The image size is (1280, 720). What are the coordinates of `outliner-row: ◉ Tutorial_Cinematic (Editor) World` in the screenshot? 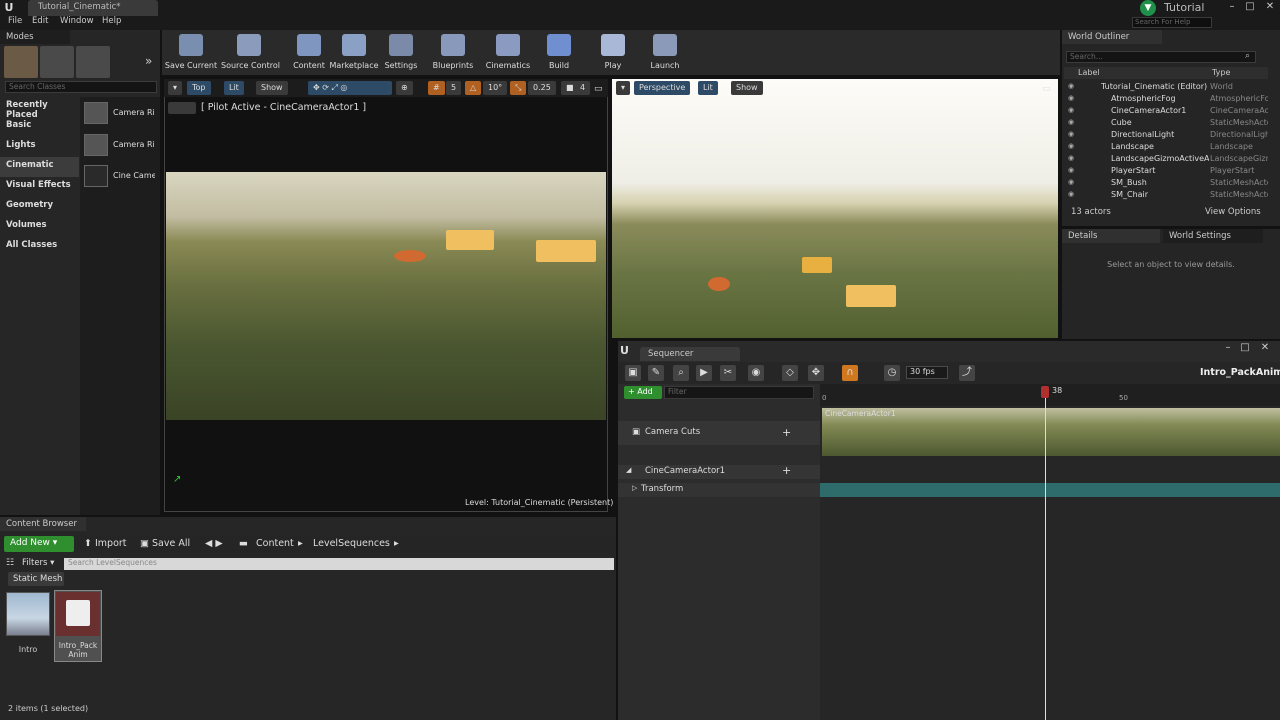 It's located at (1166, 87).